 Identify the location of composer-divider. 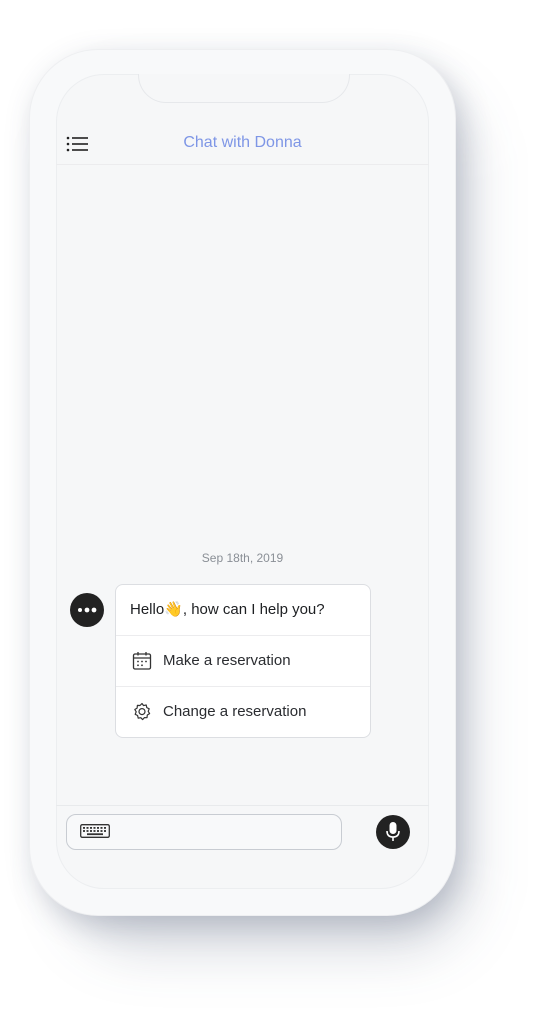
(242, 805).